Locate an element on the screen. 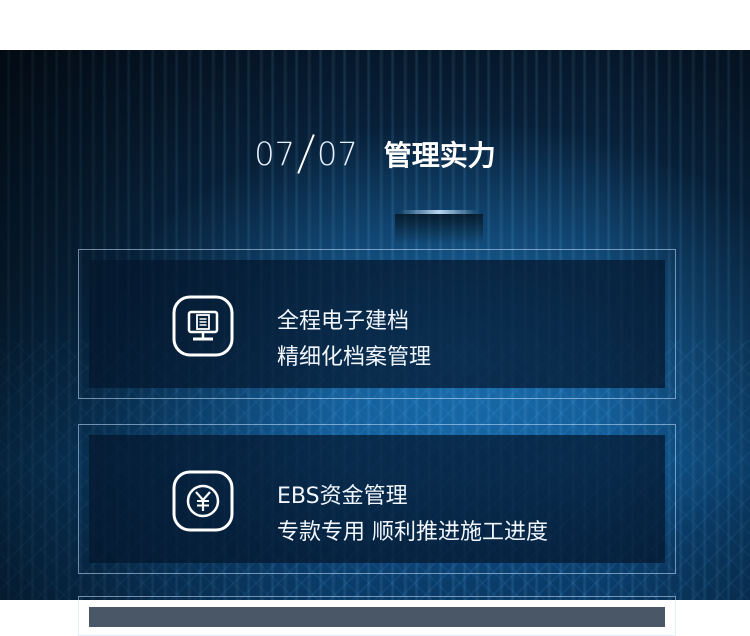 This screenshot has height=636, width=750. document-monitor-icon is located at coordinates (203, 326).